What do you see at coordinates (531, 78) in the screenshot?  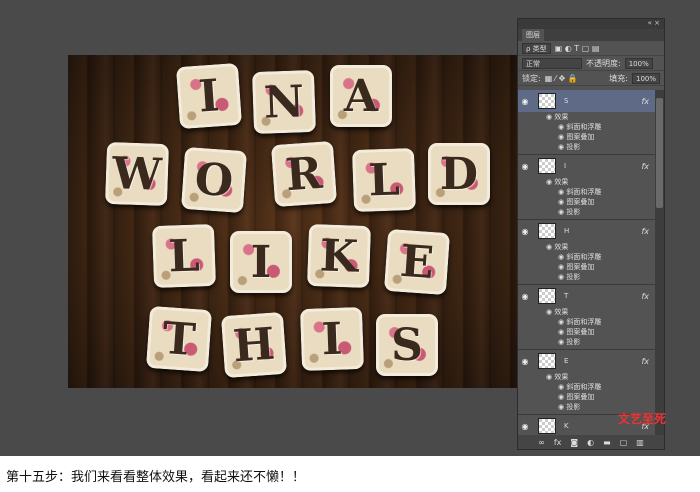 I see `lock-label: 锁定:` at bounding box center [531, 78].